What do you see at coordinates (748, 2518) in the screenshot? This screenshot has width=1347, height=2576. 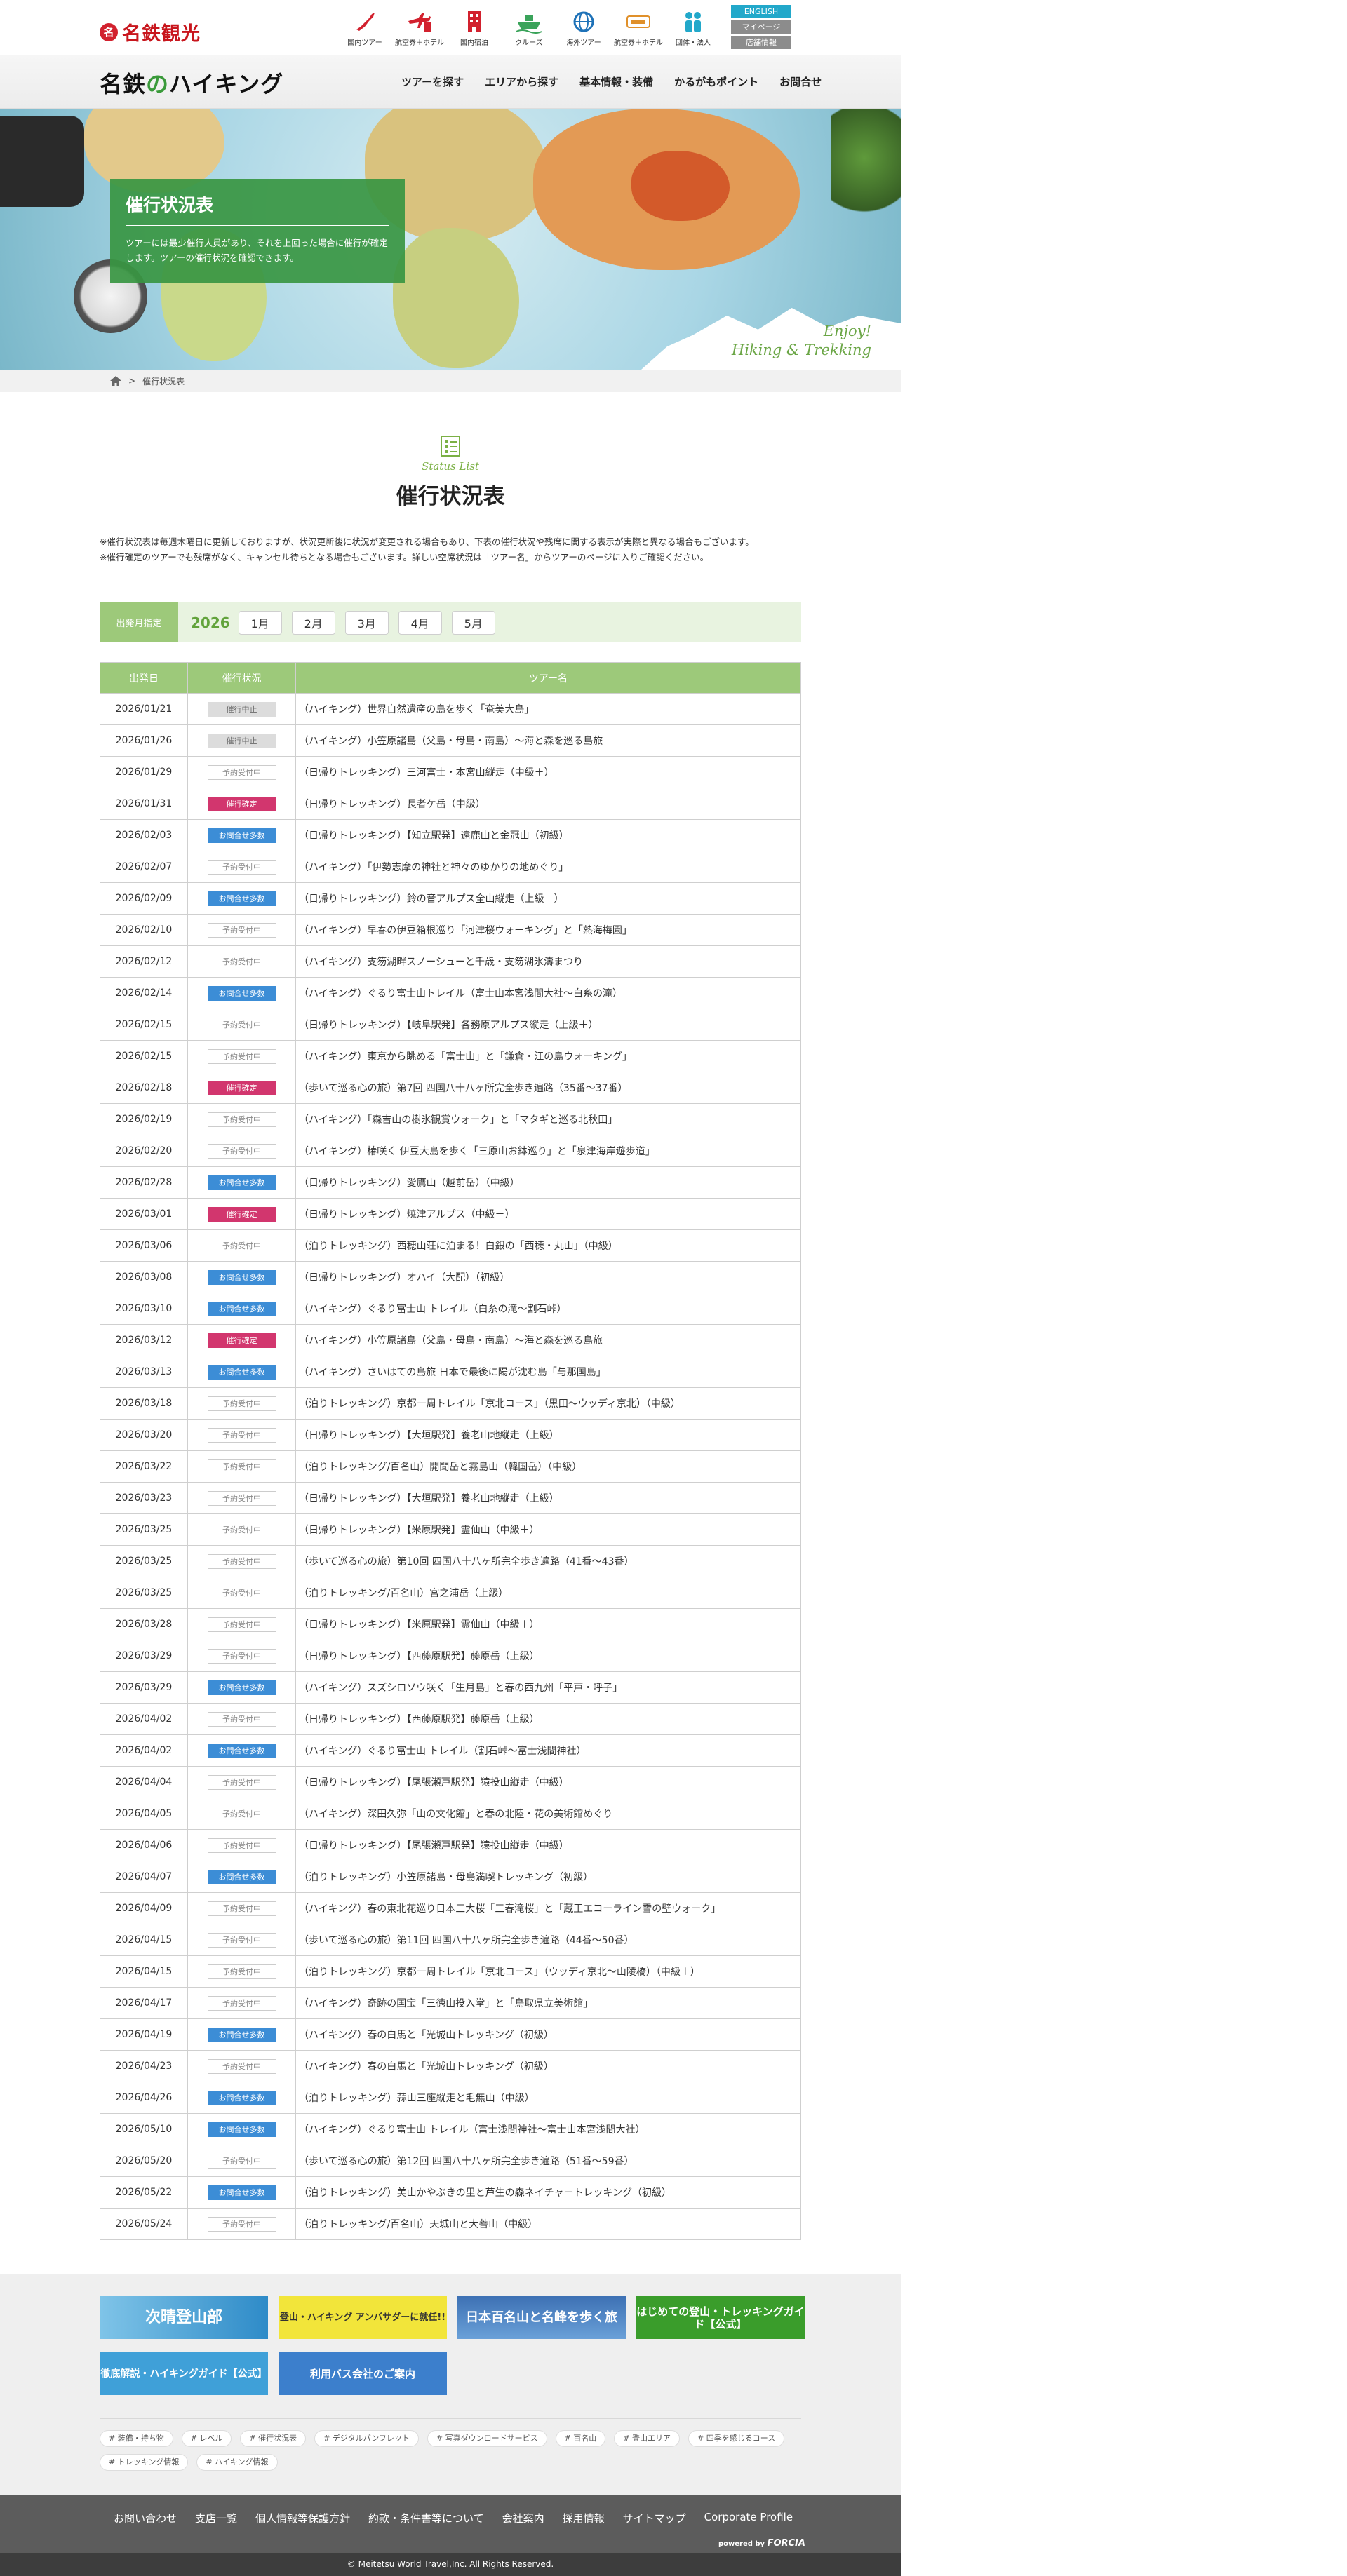 I see `footer-link-corporate: Corporate Profile` at bounding box center [748, 2518].